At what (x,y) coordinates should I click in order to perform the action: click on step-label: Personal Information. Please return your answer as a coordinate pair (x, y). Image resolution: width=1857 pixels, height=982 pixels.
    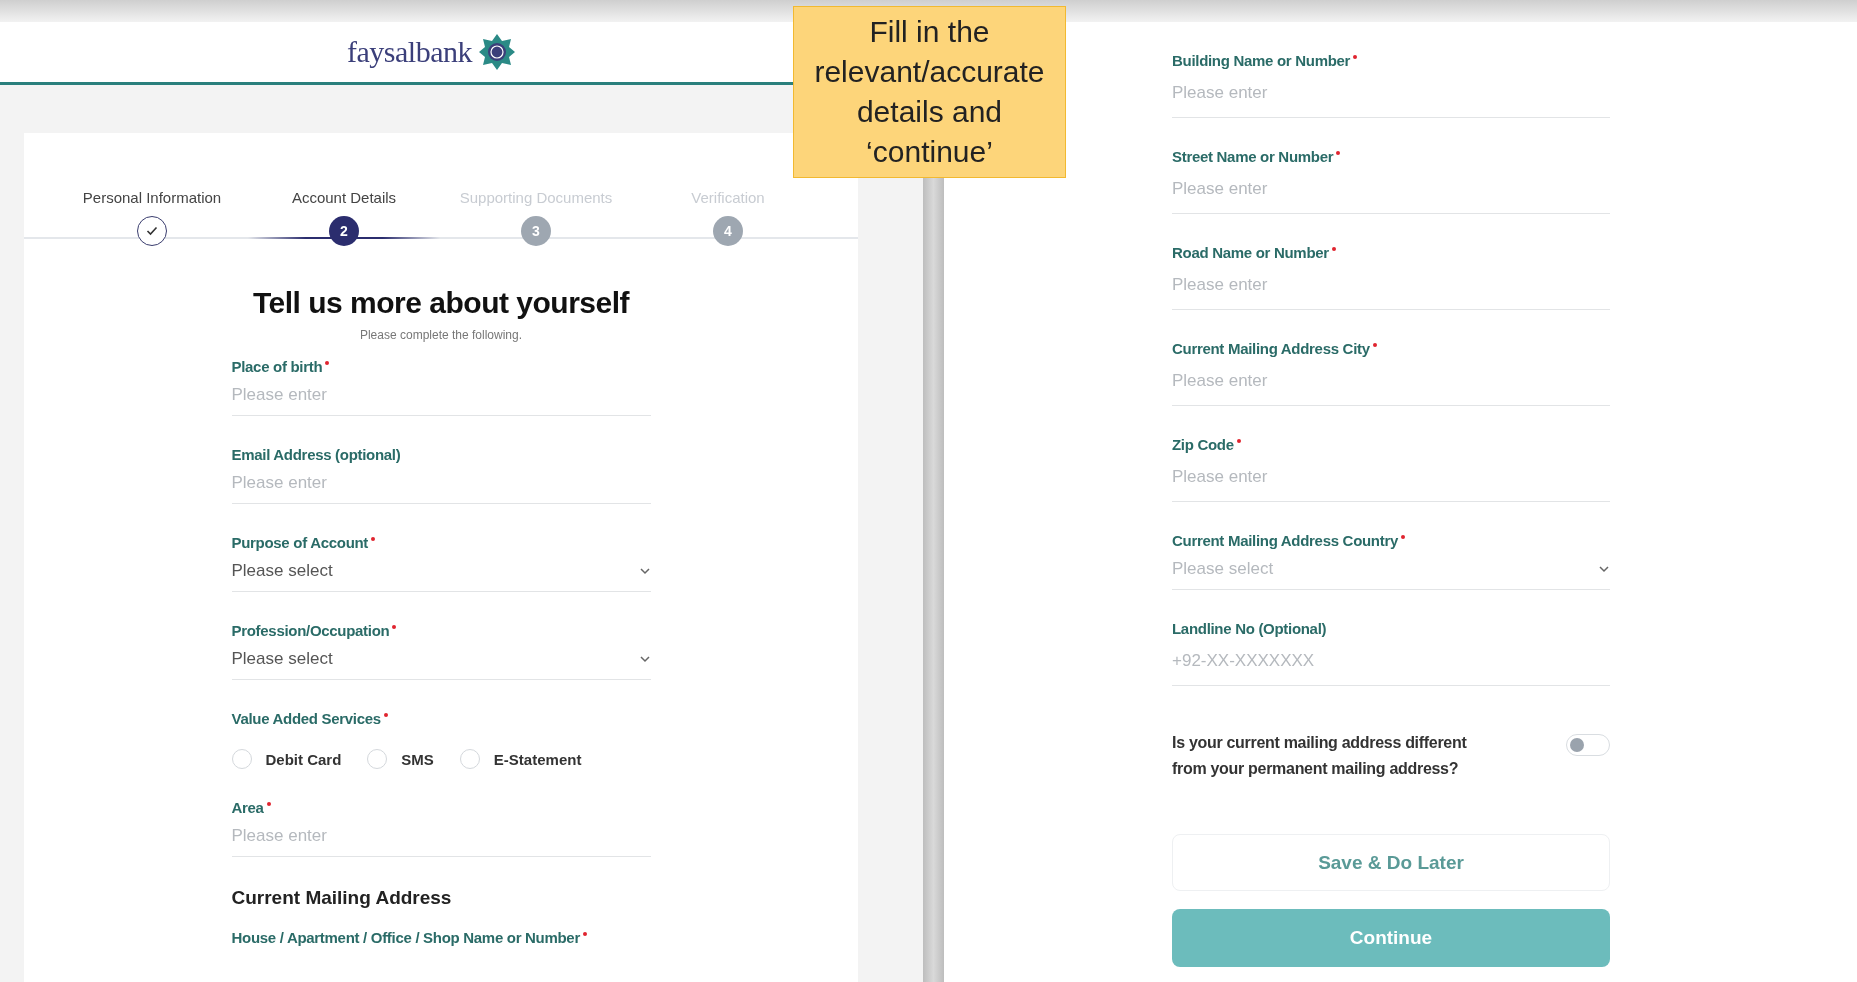
    Looking at the image, I should click on (152, 197).